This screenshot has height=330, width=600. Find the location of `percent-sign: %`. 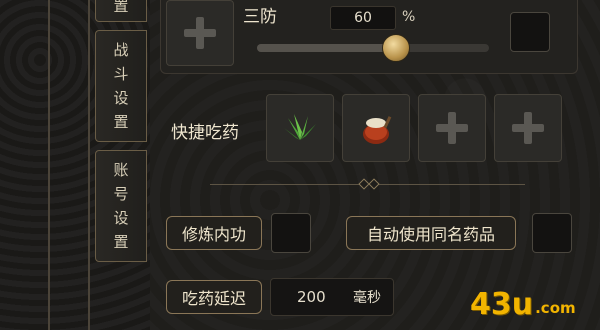

percent-sign: % is located at coordinates (409, 17).